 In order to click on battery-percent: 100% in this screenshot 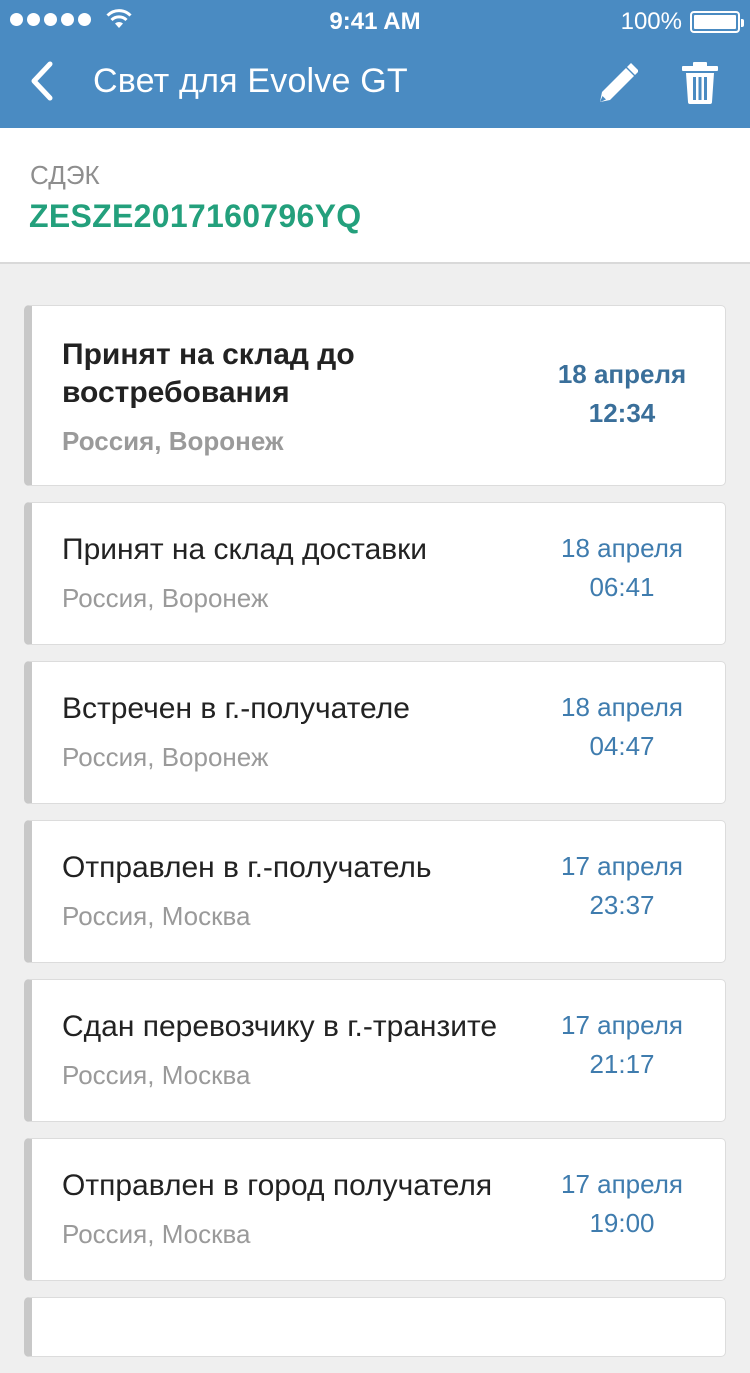, I will do `click(651, 21)`.